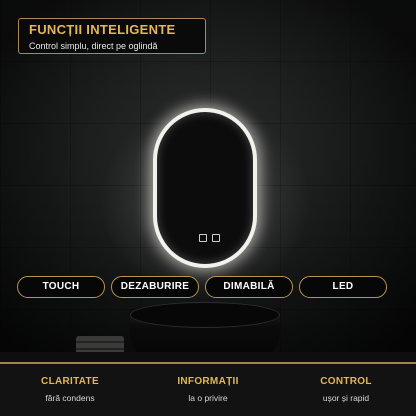  Describe the element at coordinates (61, 287) in the screenshot. I see `feature-badge-touch: TOUCH` at that location.